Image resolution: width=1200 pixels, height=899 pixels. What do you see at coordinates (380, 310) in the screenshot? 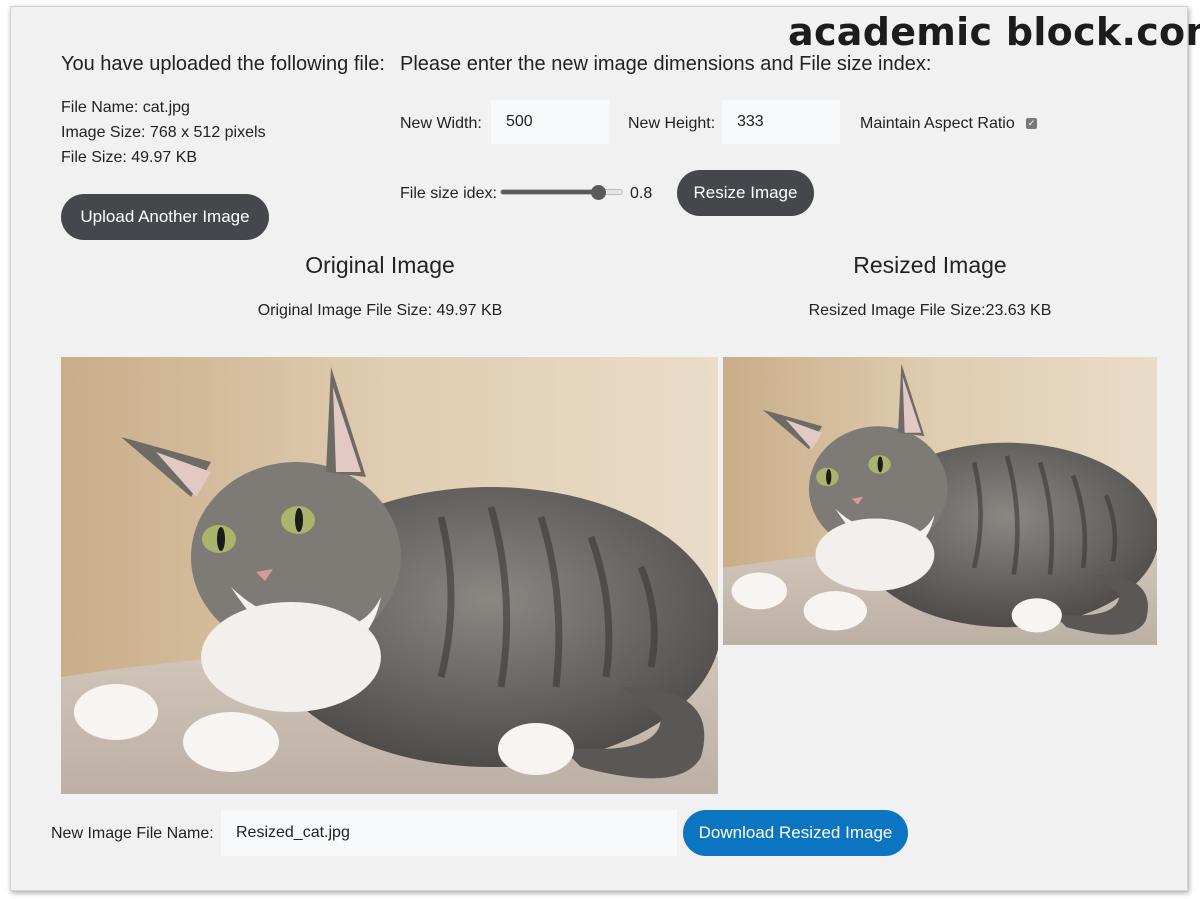
I see `original-file-size-text: Original Image File Size: 49.97 KB` at bounding box center [380, 310].